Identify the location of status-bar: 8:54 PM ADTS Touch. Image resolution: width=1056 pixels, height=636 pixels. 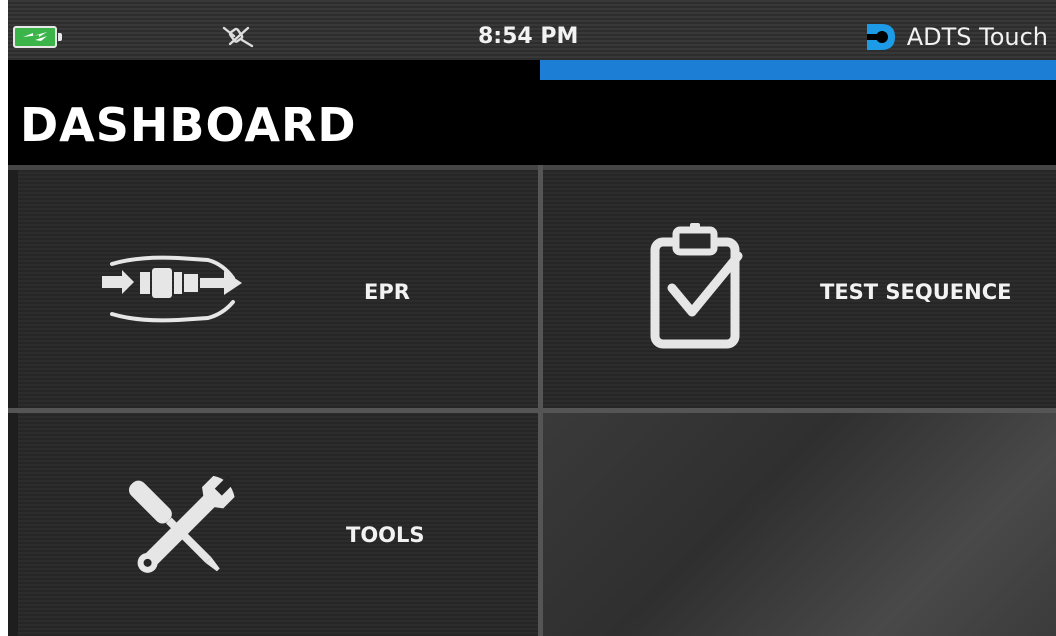
(532, 30).